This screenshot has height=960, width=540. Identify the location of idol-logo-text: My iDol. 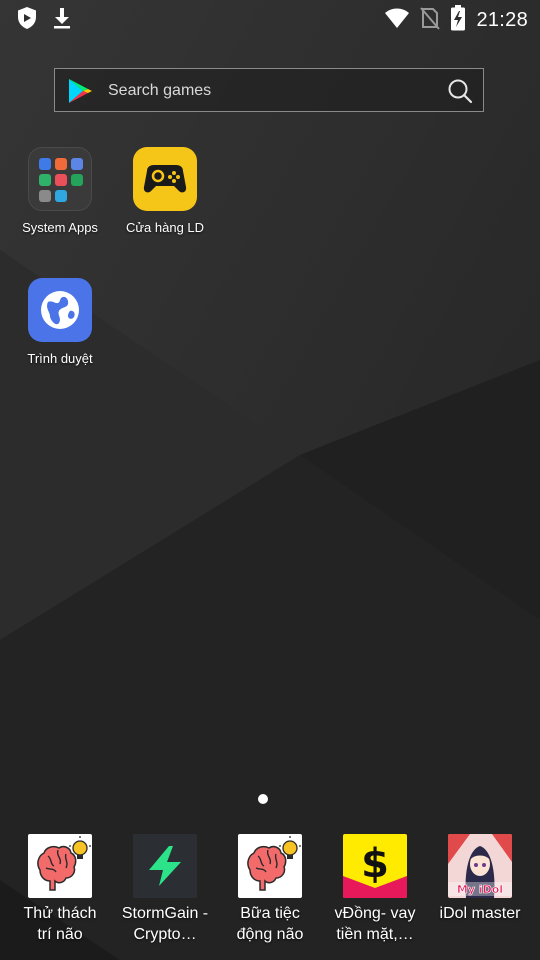
(480, 889).